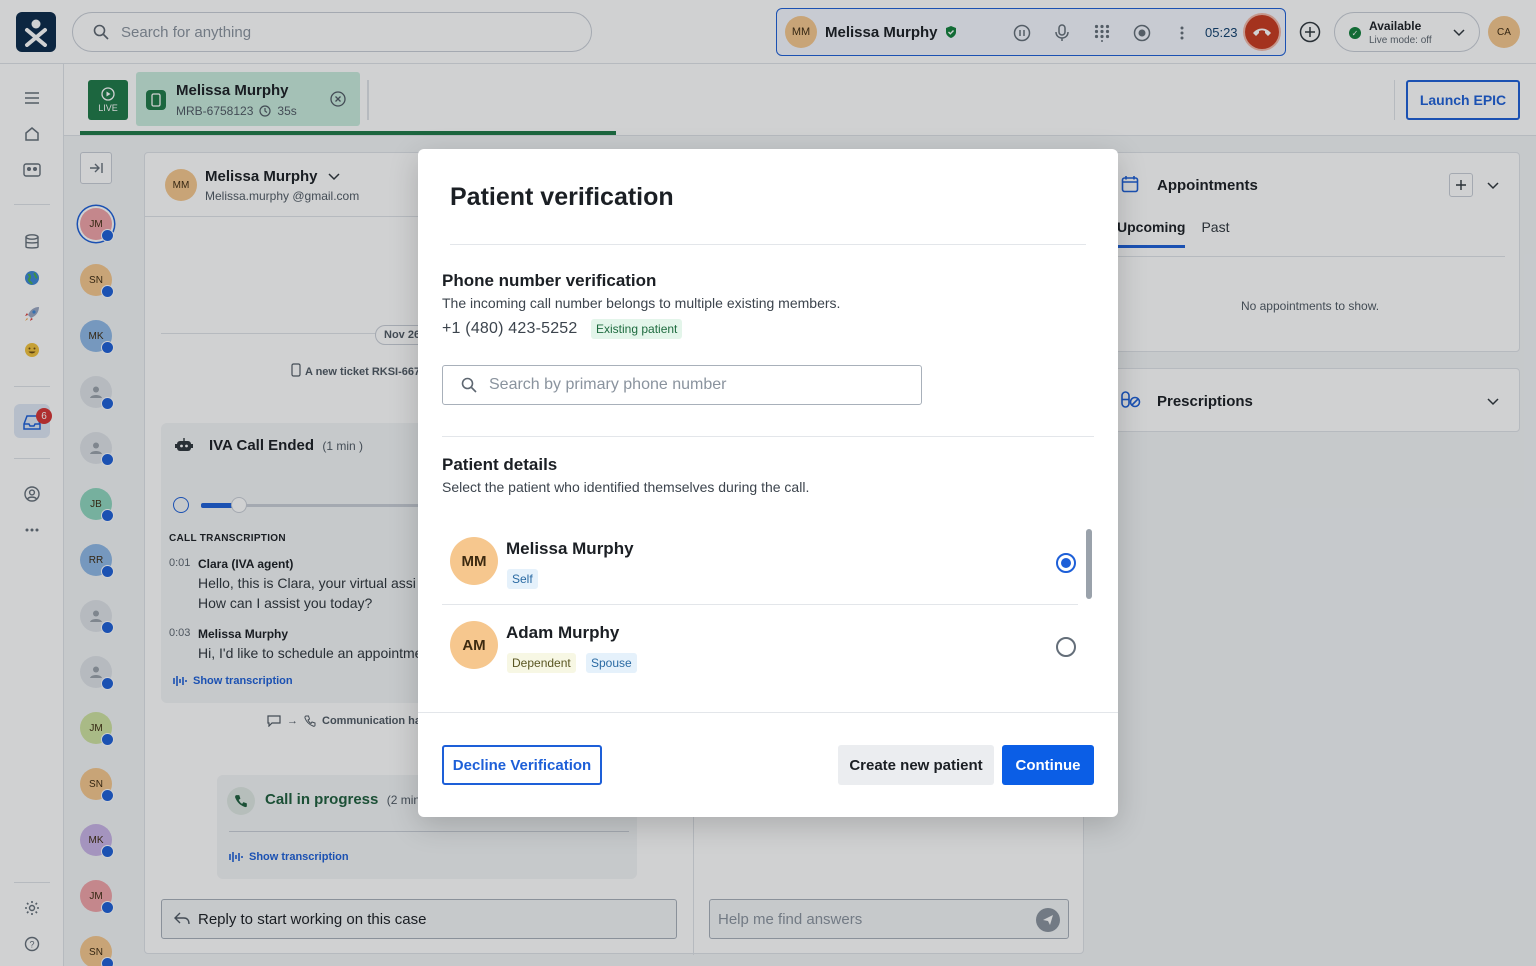 This screenshot has width=1536, height=966. Describe the element at coordinates (549, 280) in the screenshot. I see `phone-verification-heading: Phone number verification` at that location.